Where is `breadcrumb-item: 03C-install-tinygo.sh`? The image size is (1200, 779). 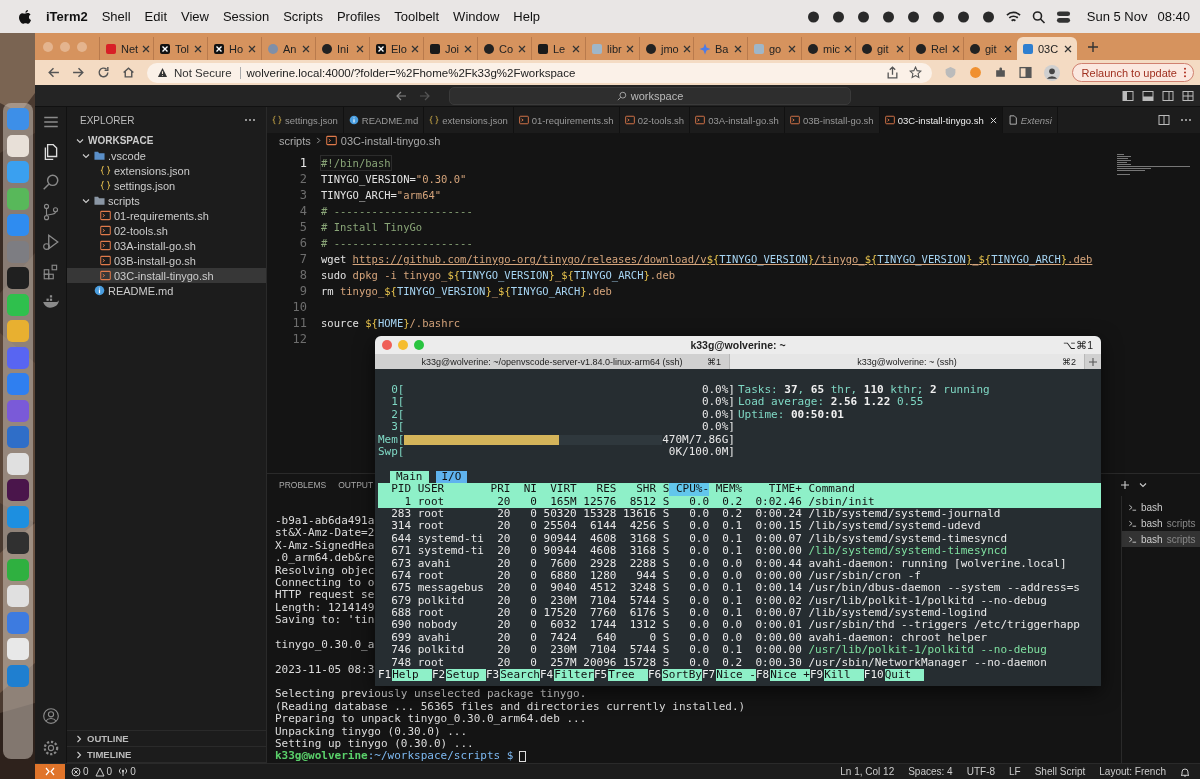
breadcrumb-item: 03C-install-tinygo.sh is located at coordinates (390, 140).